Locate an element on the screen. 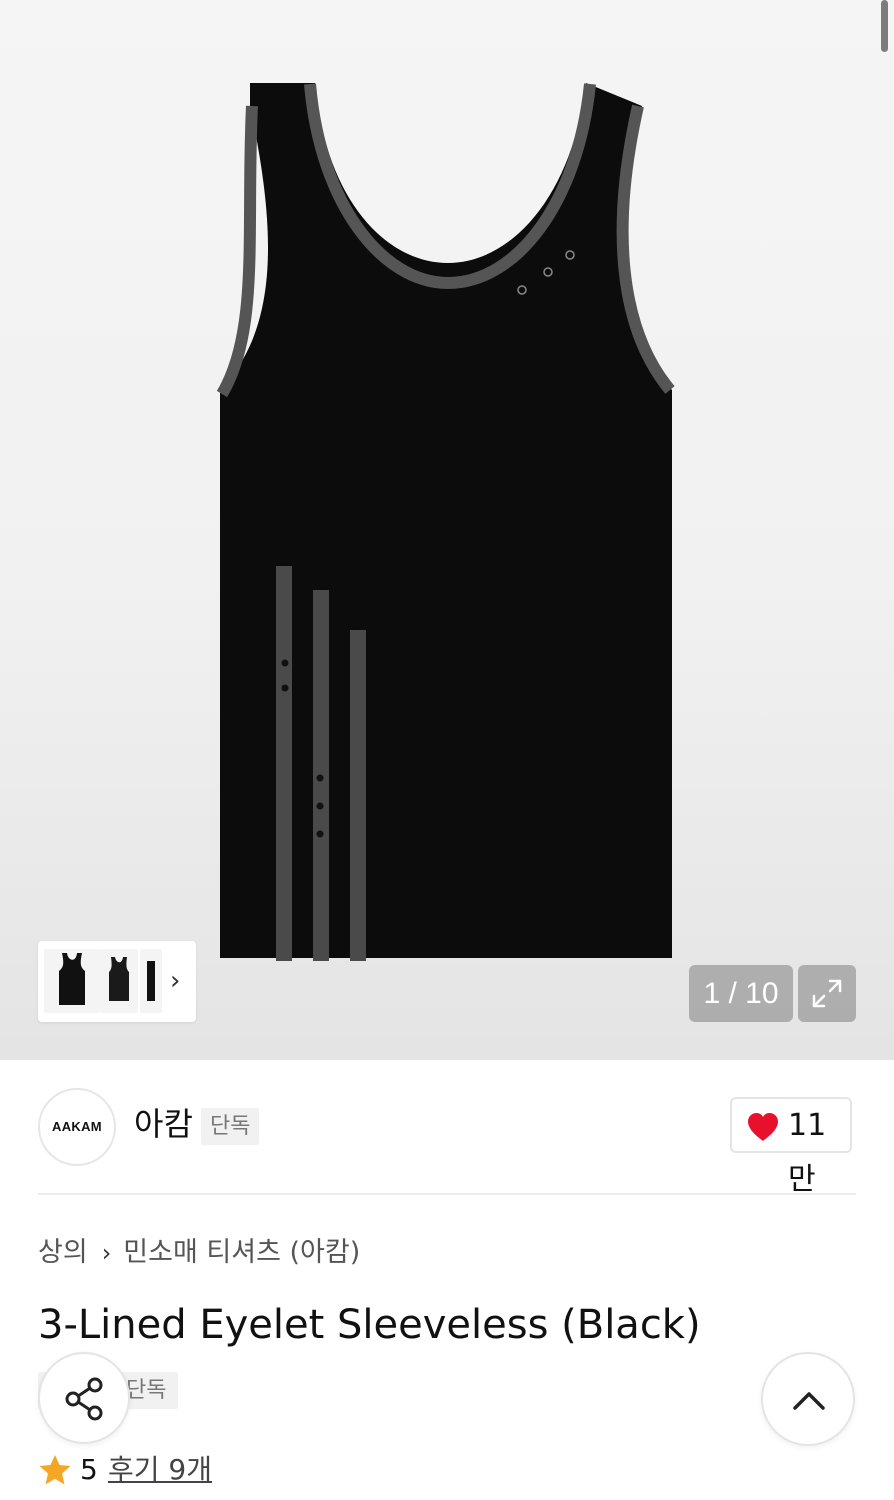  rating-score: 5 is located at coordinates (89, 1469).